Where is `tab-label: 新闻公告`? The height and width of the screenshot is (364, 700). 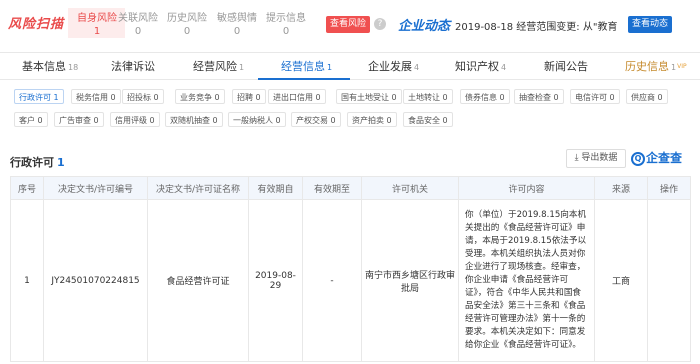
tab-label: 新闻公告 is located at coordinates (566, 66).